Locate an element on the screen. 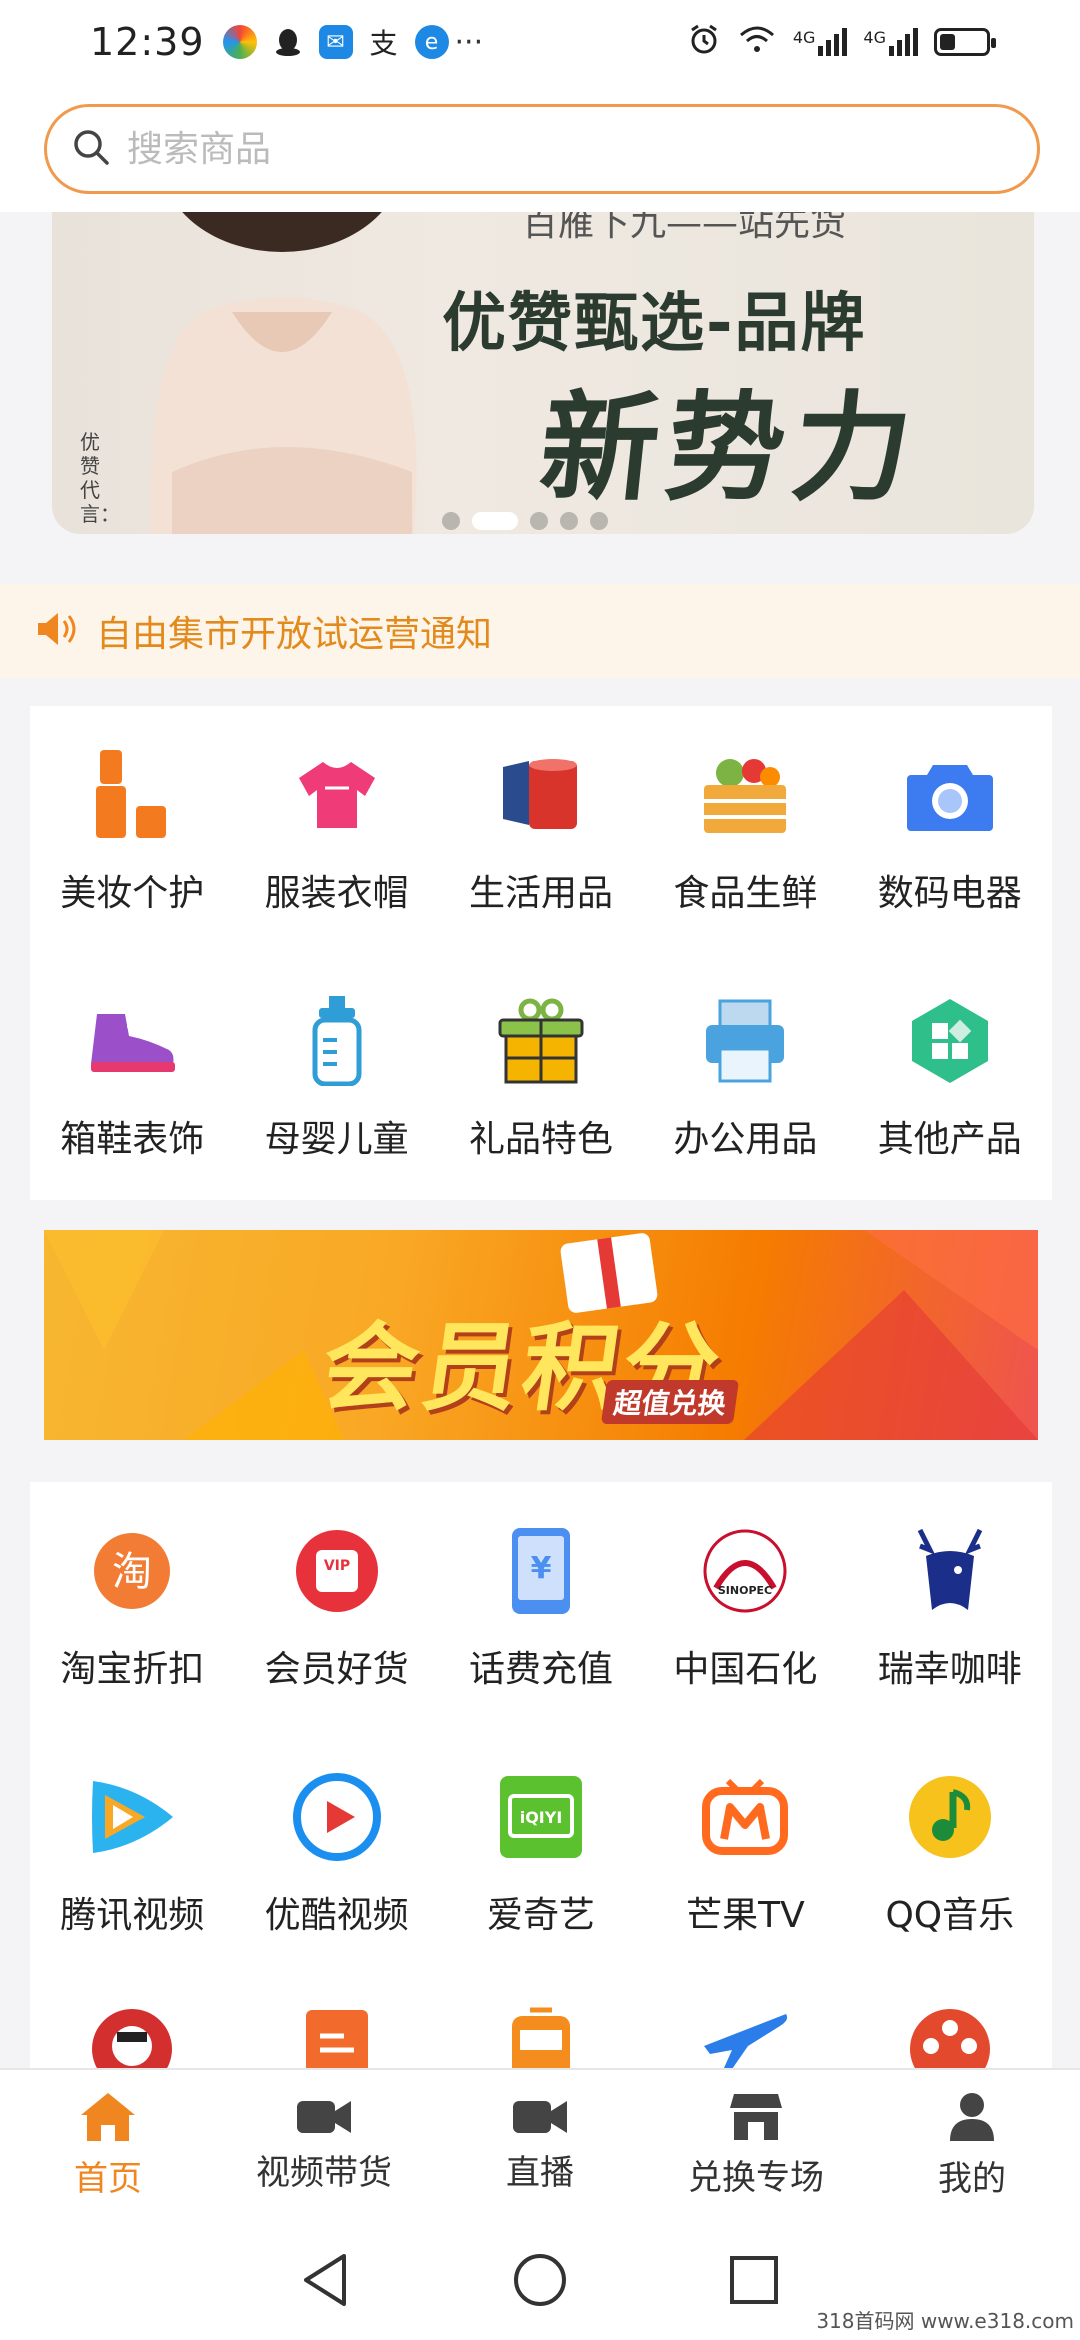 The width and height of the screenshot is (1080, 2340). status-notification-icons: ✉ 支 e is located at coordinates (335, 42).